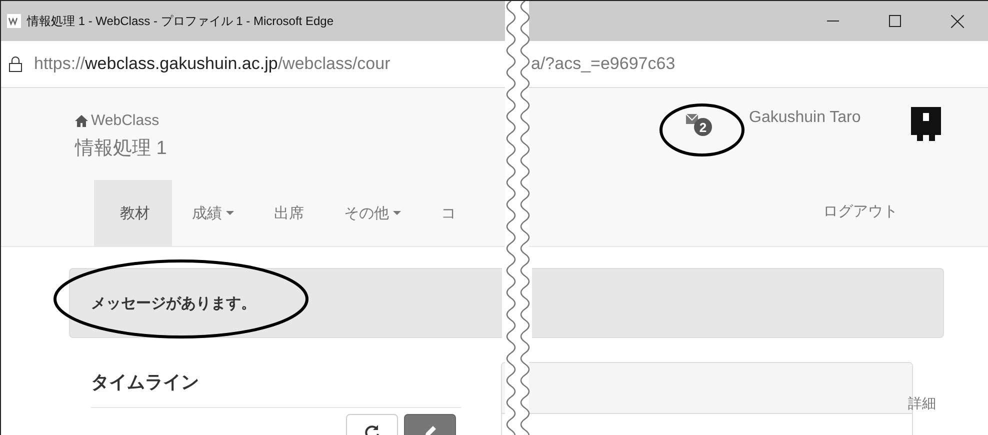 This screenshot has height=435, width=988. What do you see at coordinates (173, 303) in the screenshot?
I see `alert-message: メッセージがあります。` at bounding box center [173, 303].